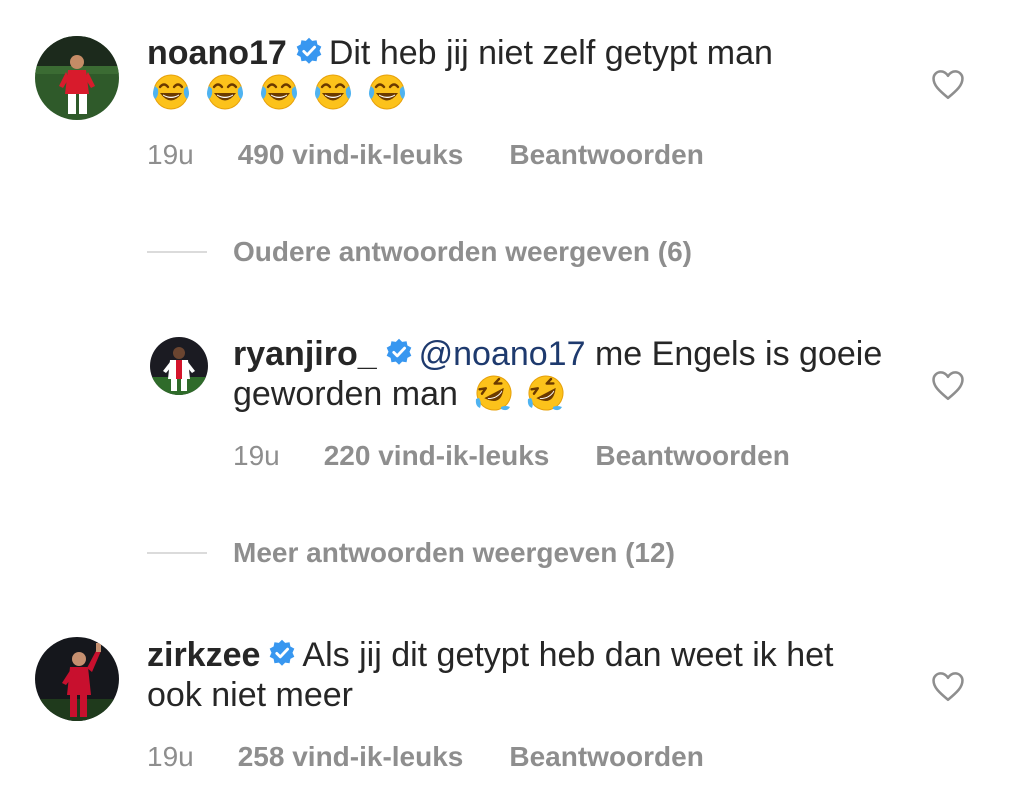 The image size is (1024, 800). What do you see at coordinates (77, 679) in the screenshot?
I see `avatar-zirkzee` at bounding box center [77, 679].